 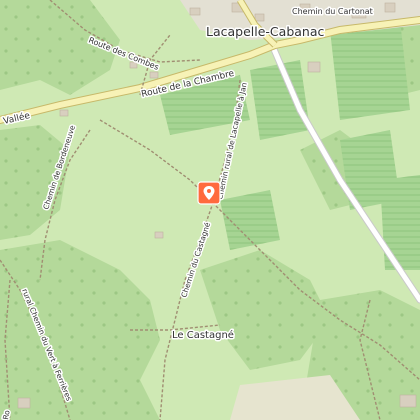 What do you see at coordinates (209, 193) in the screenshot?
I see `map-pin-icon` at bounding box center [209, 193].